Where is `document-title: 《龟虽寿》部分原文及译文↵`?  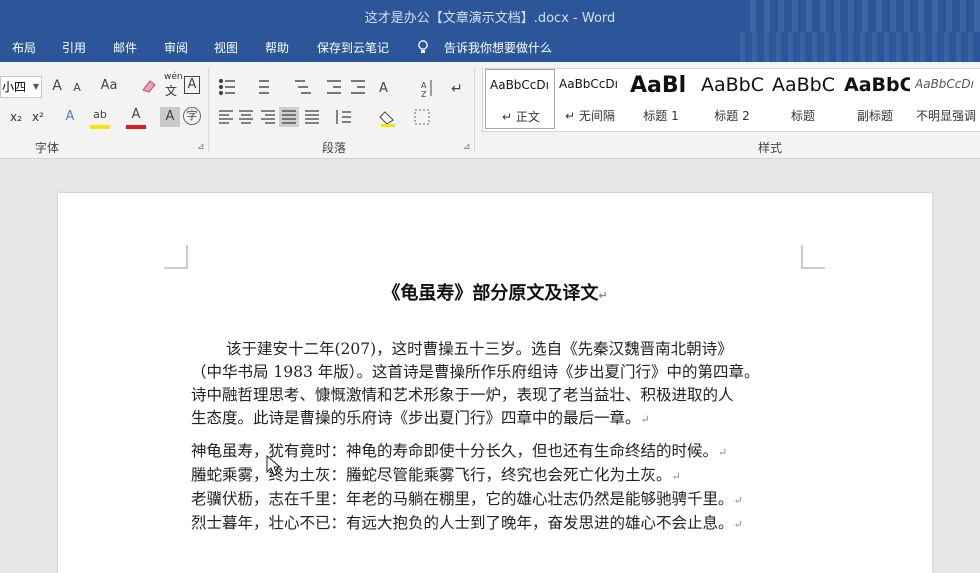
document-title: 《龟虽寿》部分原文及译文↵ is located at coordinates (495, 293).